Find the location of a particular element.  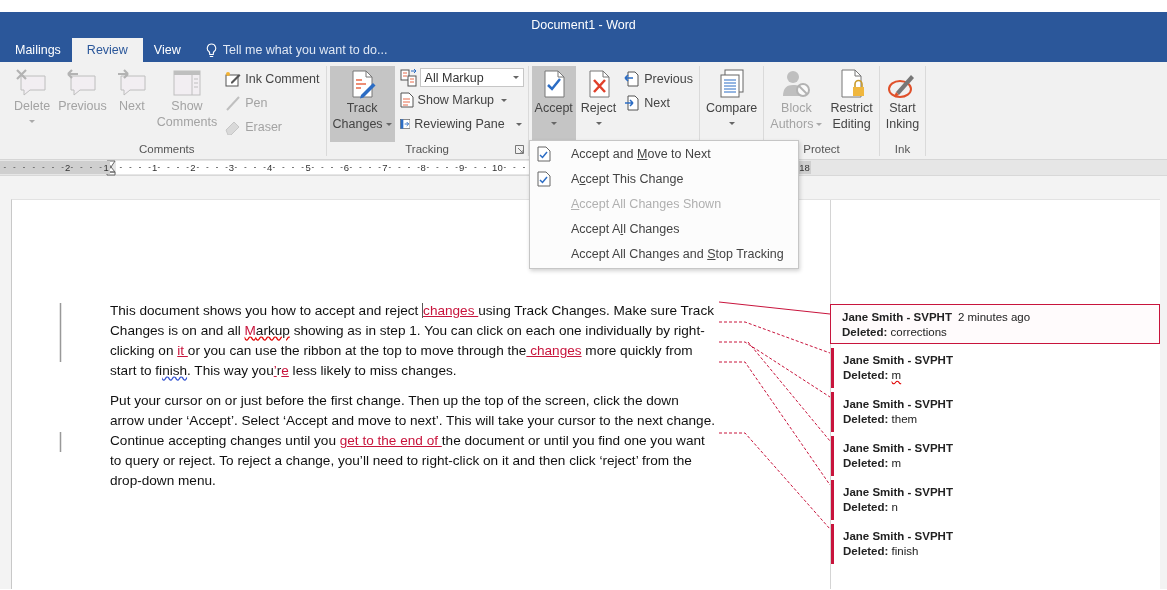

track-changes-button: Track Changes is located at coordinates (362, 104).